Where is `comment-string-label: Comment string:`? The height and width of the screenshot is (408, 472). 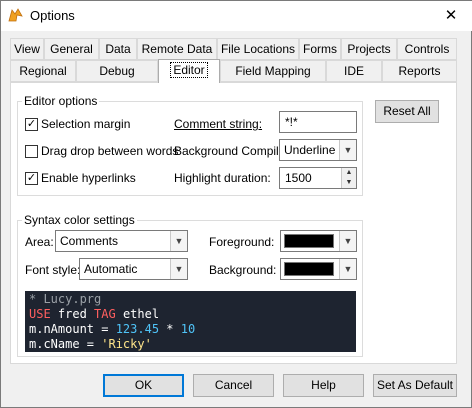 comment-string-label: Comment string: is located at coordinates (218, 124).